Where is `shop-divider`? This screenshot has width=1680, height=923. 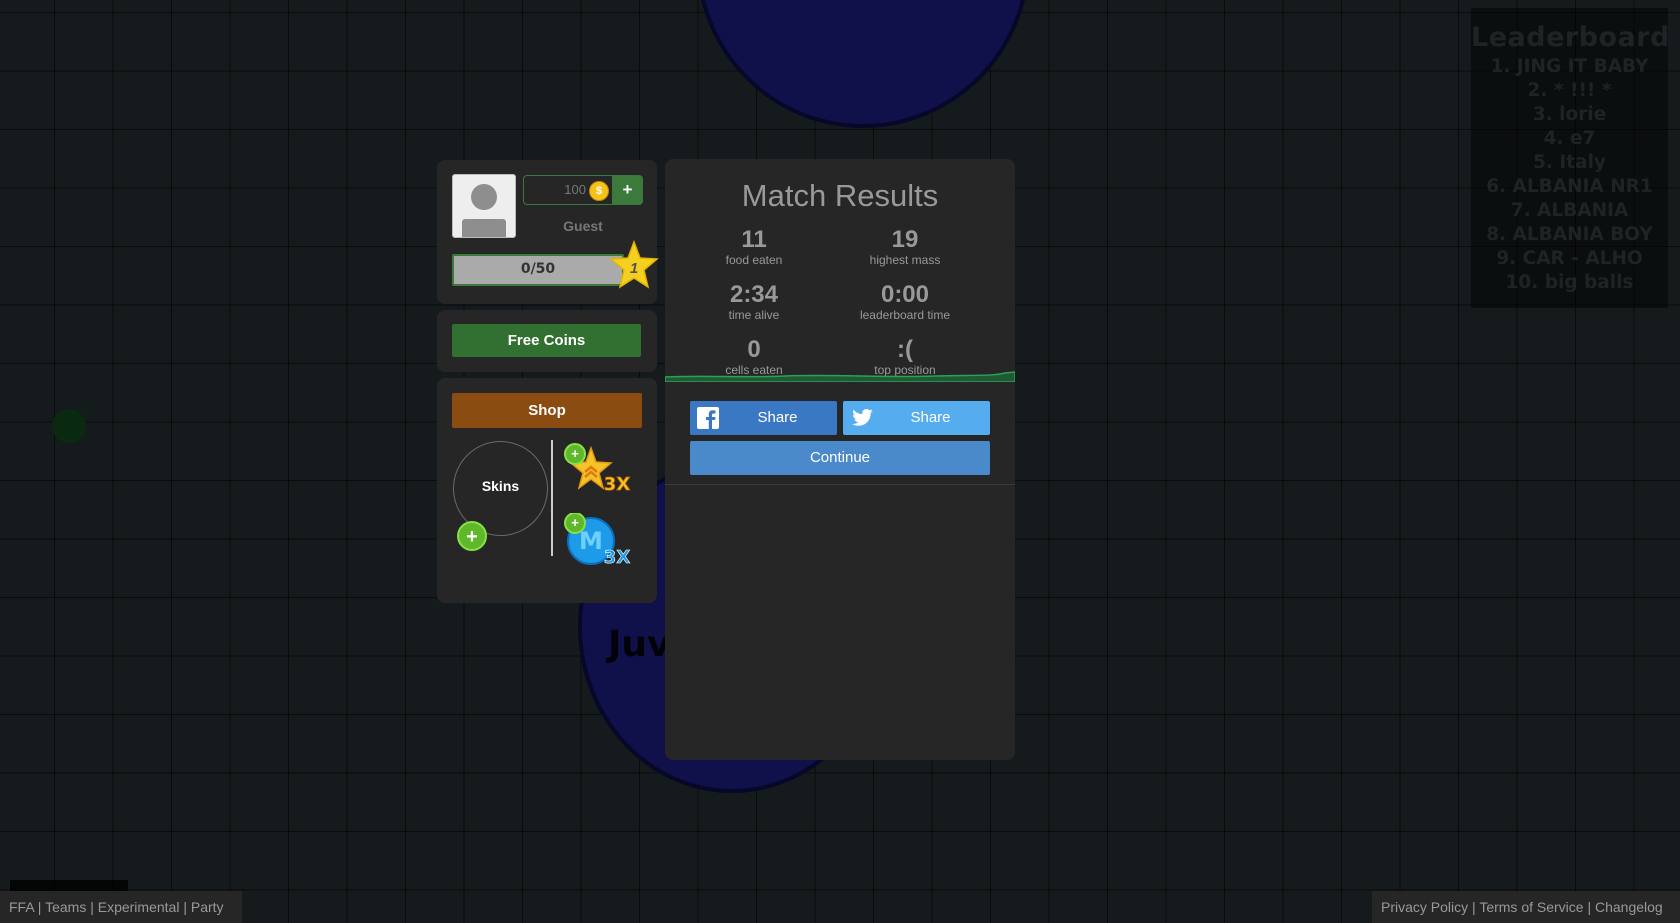
shop-divider is located at coordinates (552, 498).